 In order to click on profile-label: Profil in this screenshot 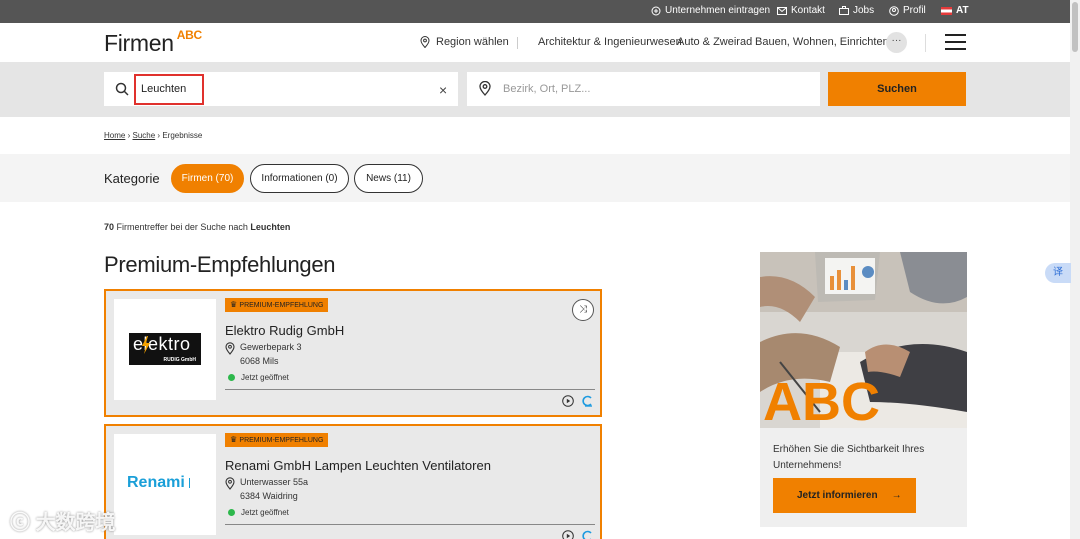, I will do `click(914, 10)`.